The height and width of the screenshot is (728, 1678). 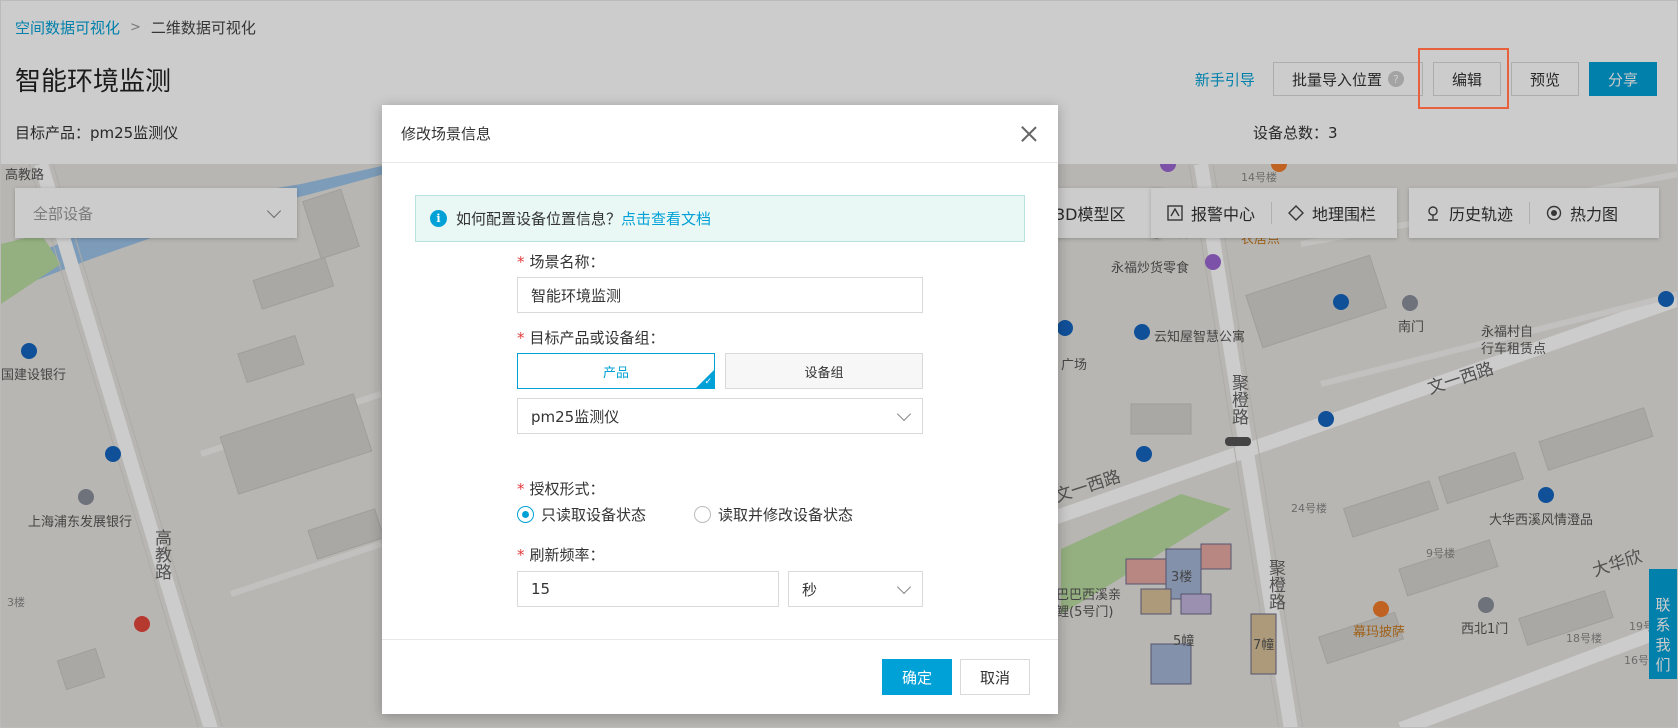 What do you see at coordinates (648, 589) in the screenshot?
I see `refresh-value-input: 15` at bounding box center [648, 589].